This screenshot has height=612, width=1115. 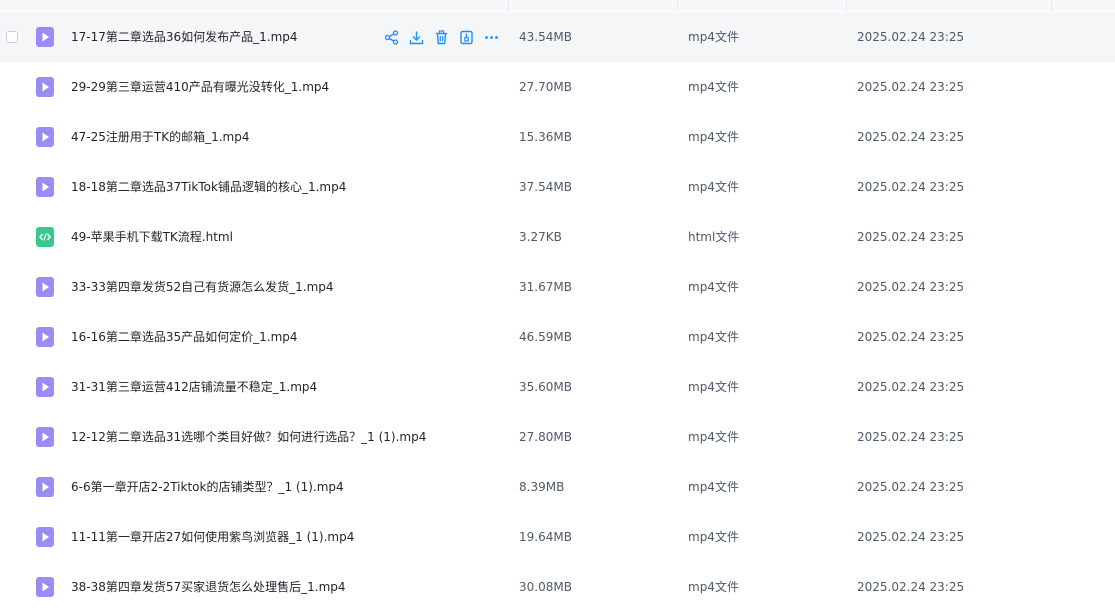 I want to click on row-actions, so click(x=446, y=37).